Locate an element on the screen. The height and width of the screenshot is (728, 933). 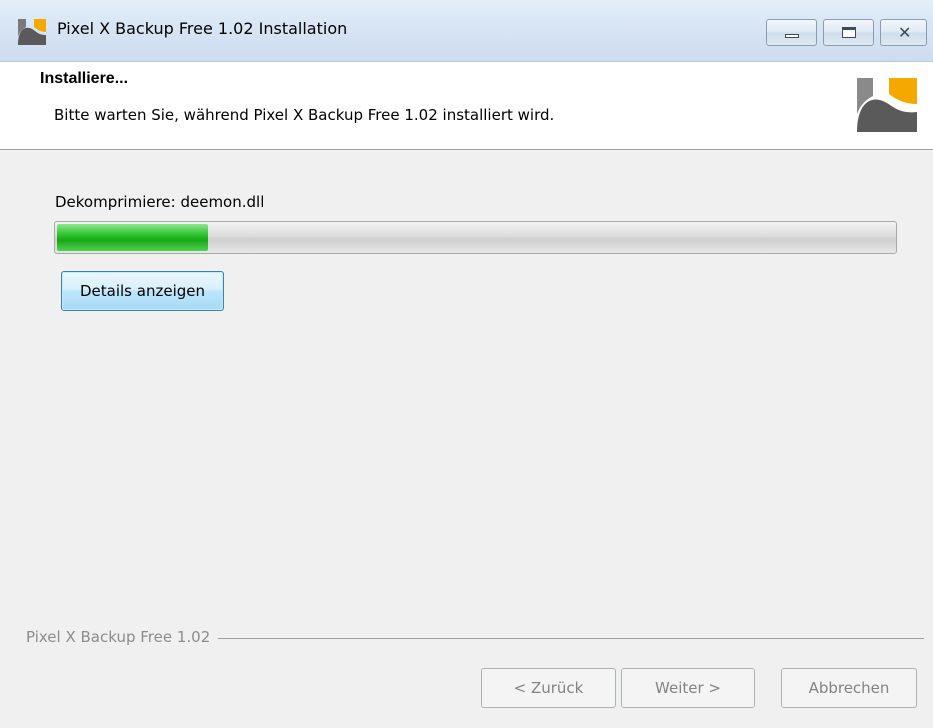
minimize-button is located at coordinates (791, 32).